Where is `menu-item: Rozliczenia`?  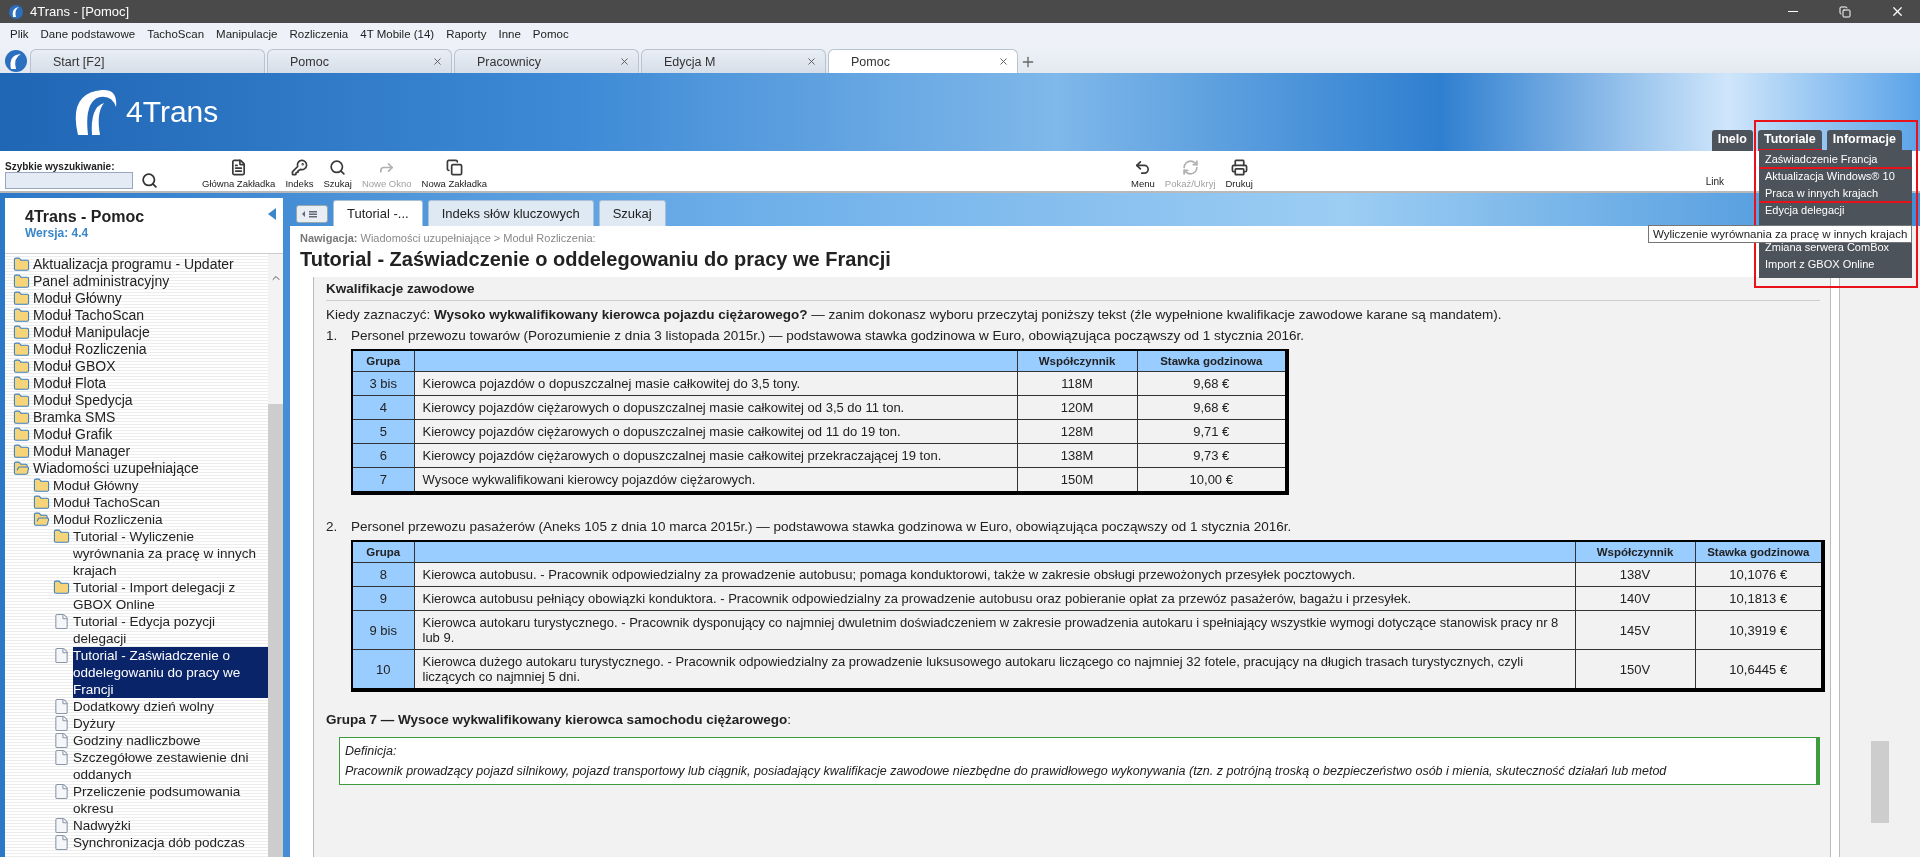 menu-item: Rozliczenia is located at coordinates (319, 34).